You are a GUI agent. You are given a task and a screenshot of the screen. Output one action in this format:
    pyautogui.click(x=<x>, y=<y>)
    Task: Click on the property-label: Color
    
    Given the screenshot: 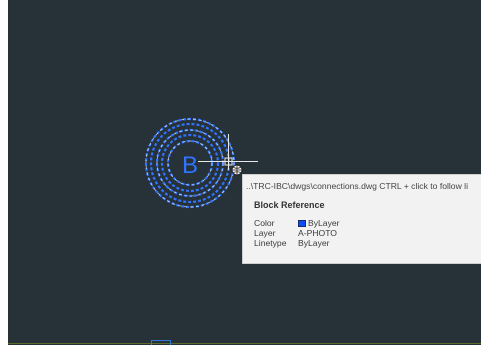 What is the action you would take?
    pyautogui.click(x=264, y=223)
    